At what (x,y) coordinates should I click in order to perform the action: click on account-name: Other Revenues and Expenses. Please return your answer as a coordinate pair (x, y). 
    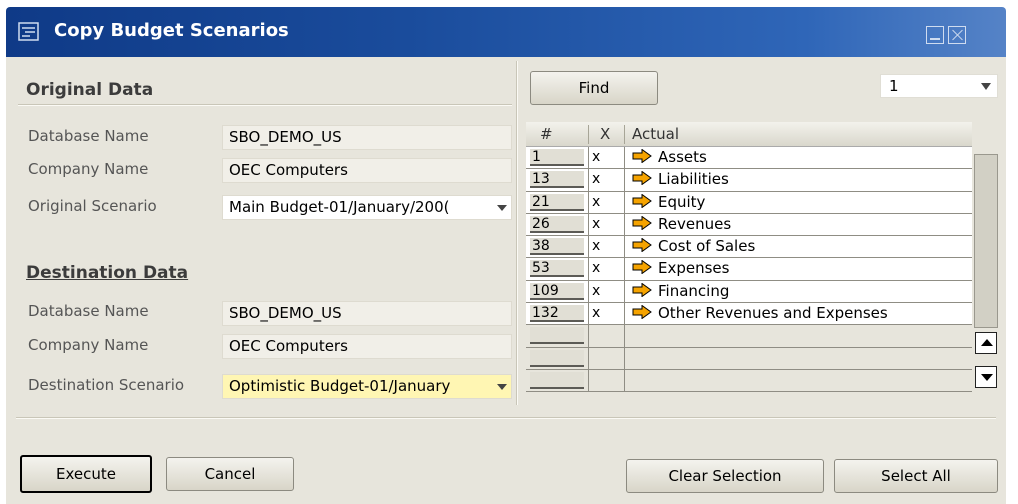
    Looking at the image, I should click on (773, 313).